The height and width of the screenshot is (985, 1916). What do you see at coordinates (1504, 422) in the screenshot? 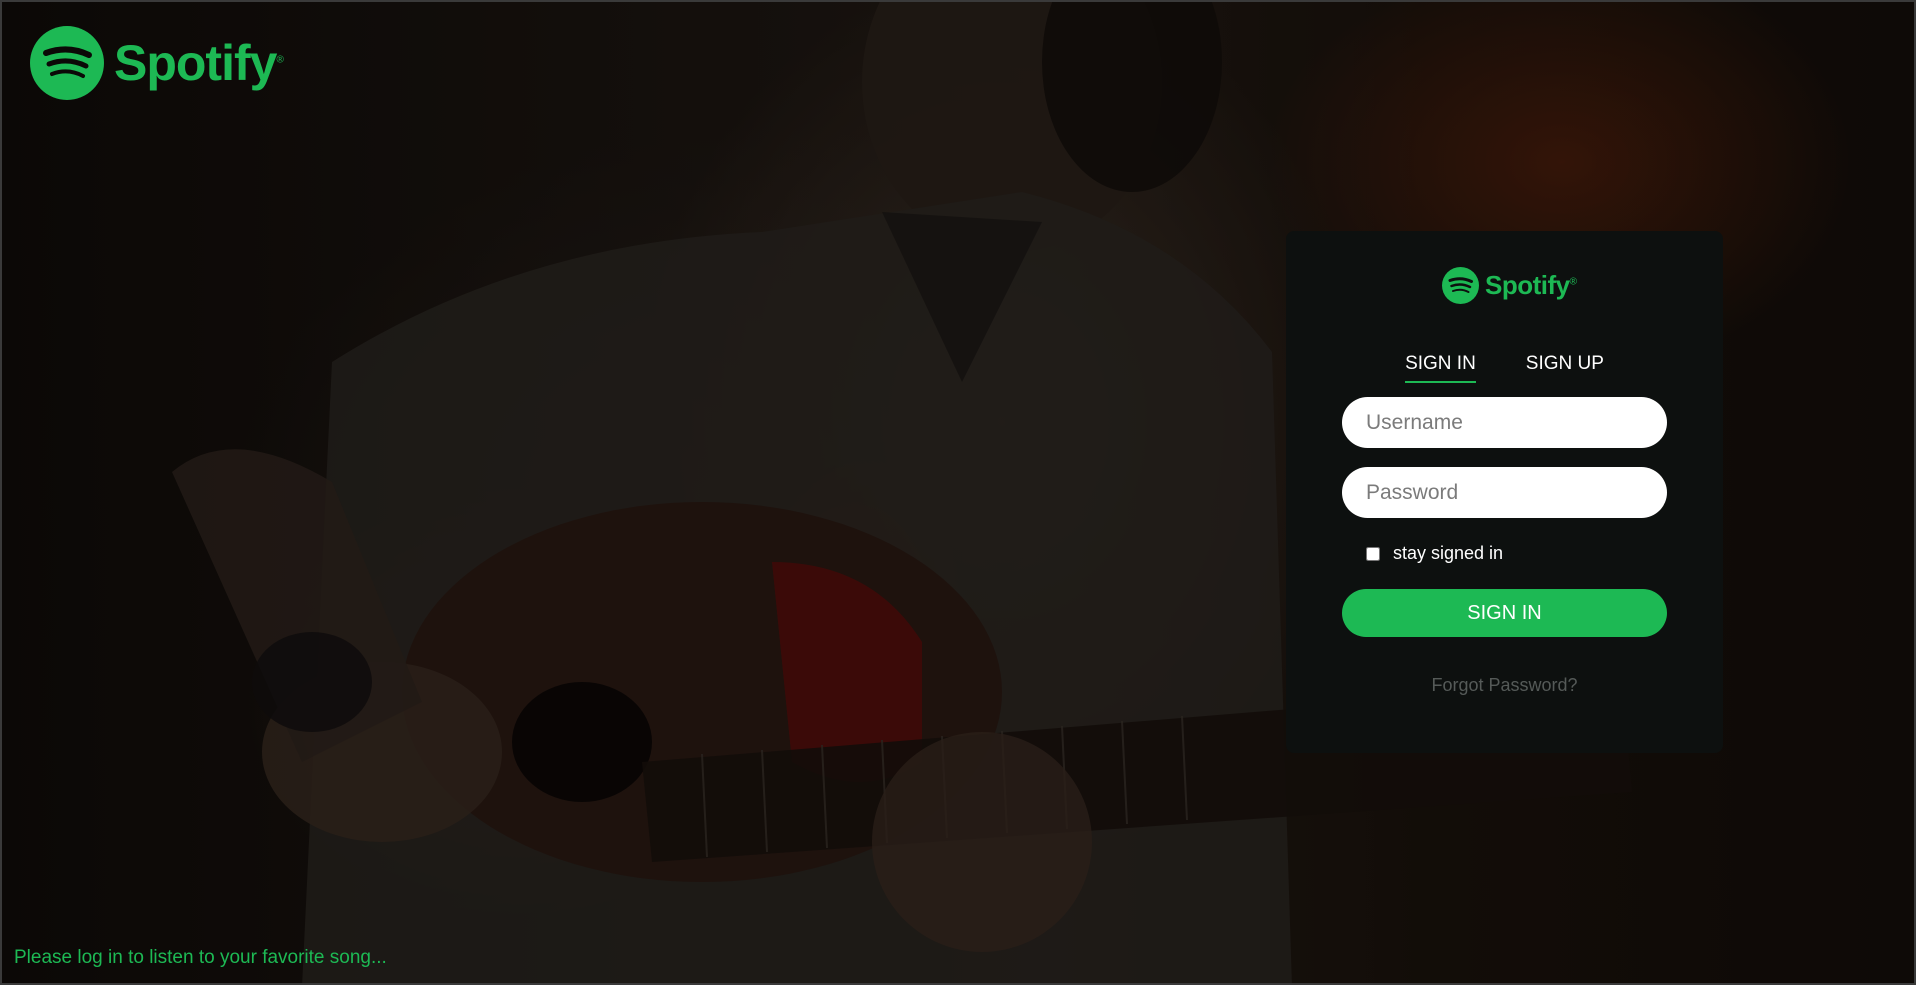
I see `username-input` at bounding box center [1504, 422].